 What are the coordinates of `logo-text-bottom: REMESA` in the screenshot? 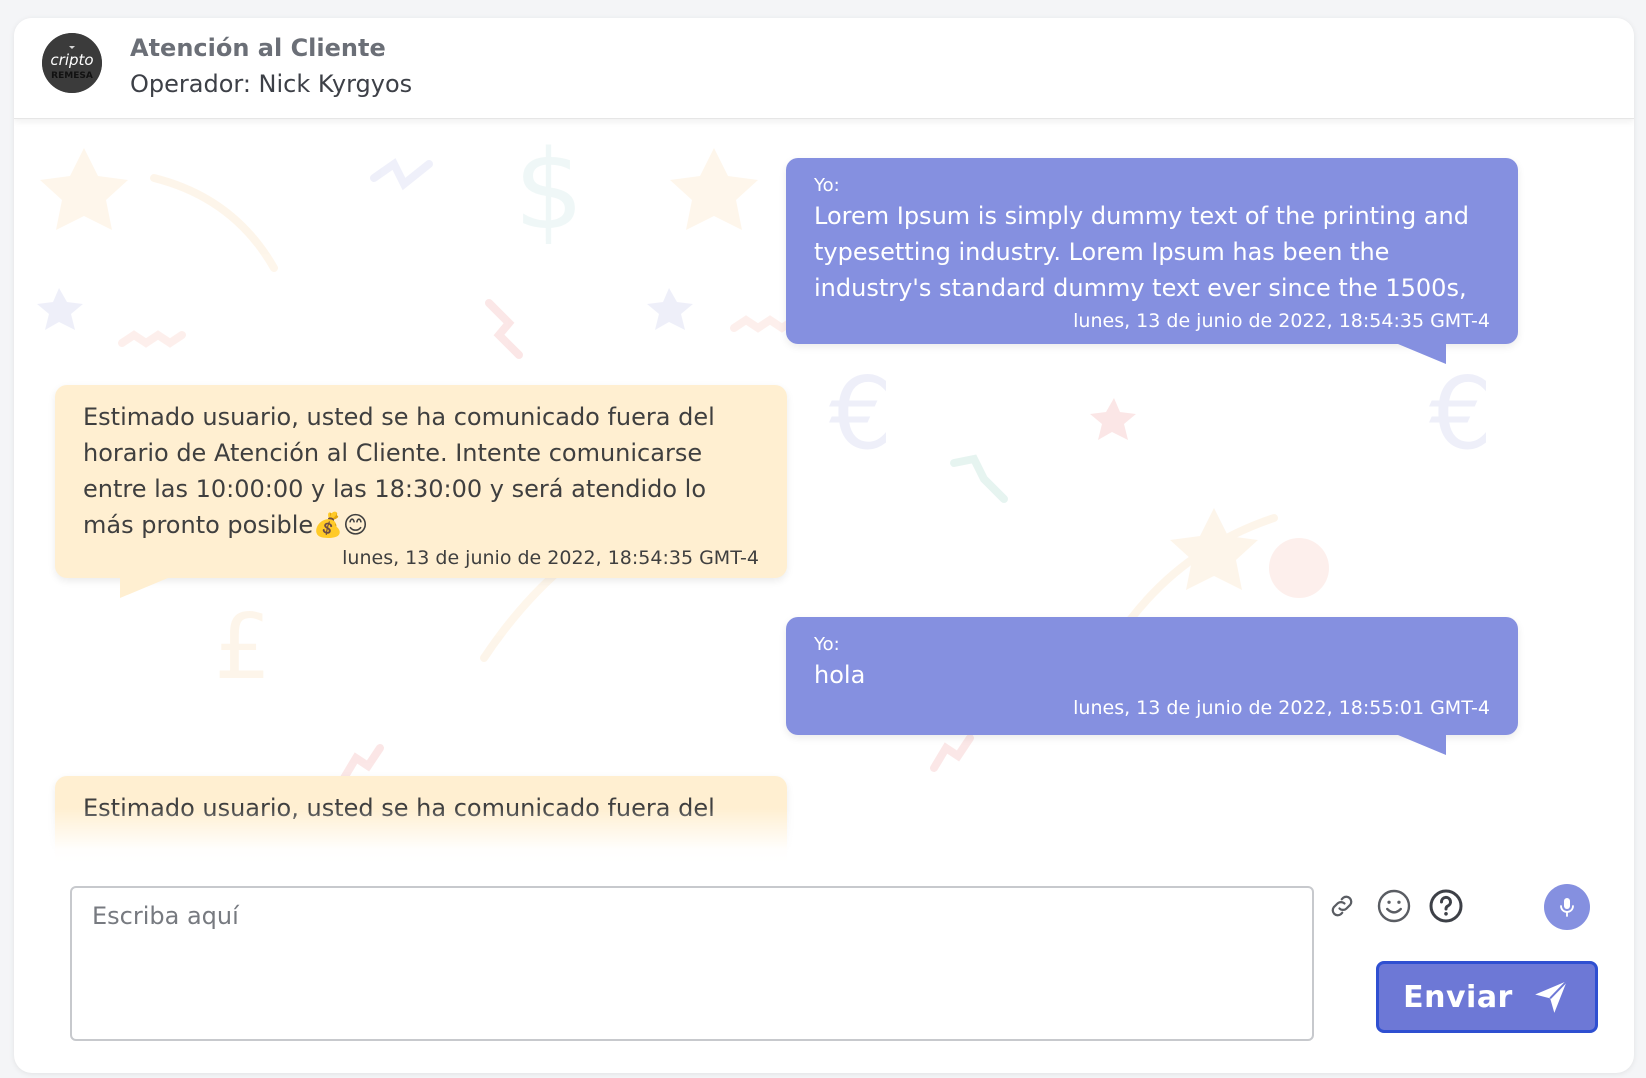 It's located at (72, 76).